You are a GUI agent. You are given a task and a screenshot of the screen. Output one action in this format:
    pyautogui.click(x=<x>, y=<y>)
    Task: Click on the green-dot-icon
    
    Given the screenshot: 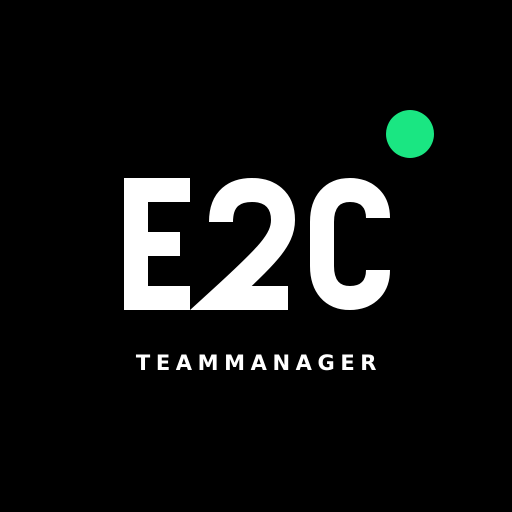 What is the action you would take?
    pyautogui.click(x=410, y=134)
    